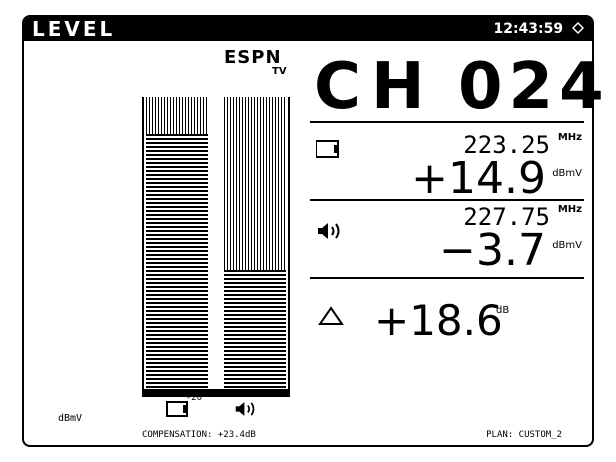 The width and height of the screenshot is (616, 462). Describe the element at coordinates (107, 29) in the screenshot. I see `screen-title: LEVEL` at that location.